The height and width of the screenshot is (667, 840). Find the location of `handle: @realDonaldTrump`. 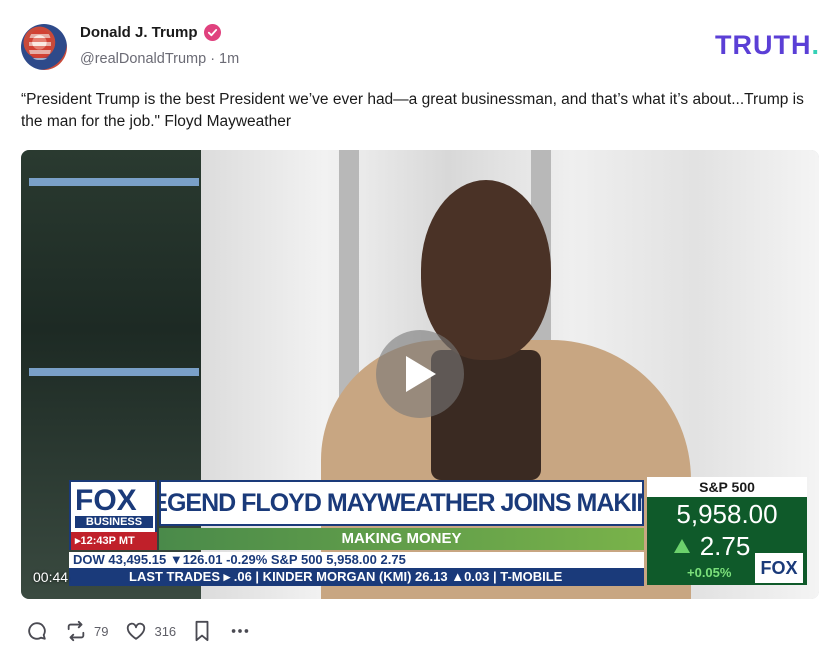

handle: @realDonaldTrump is located at coordinates (143, 59).